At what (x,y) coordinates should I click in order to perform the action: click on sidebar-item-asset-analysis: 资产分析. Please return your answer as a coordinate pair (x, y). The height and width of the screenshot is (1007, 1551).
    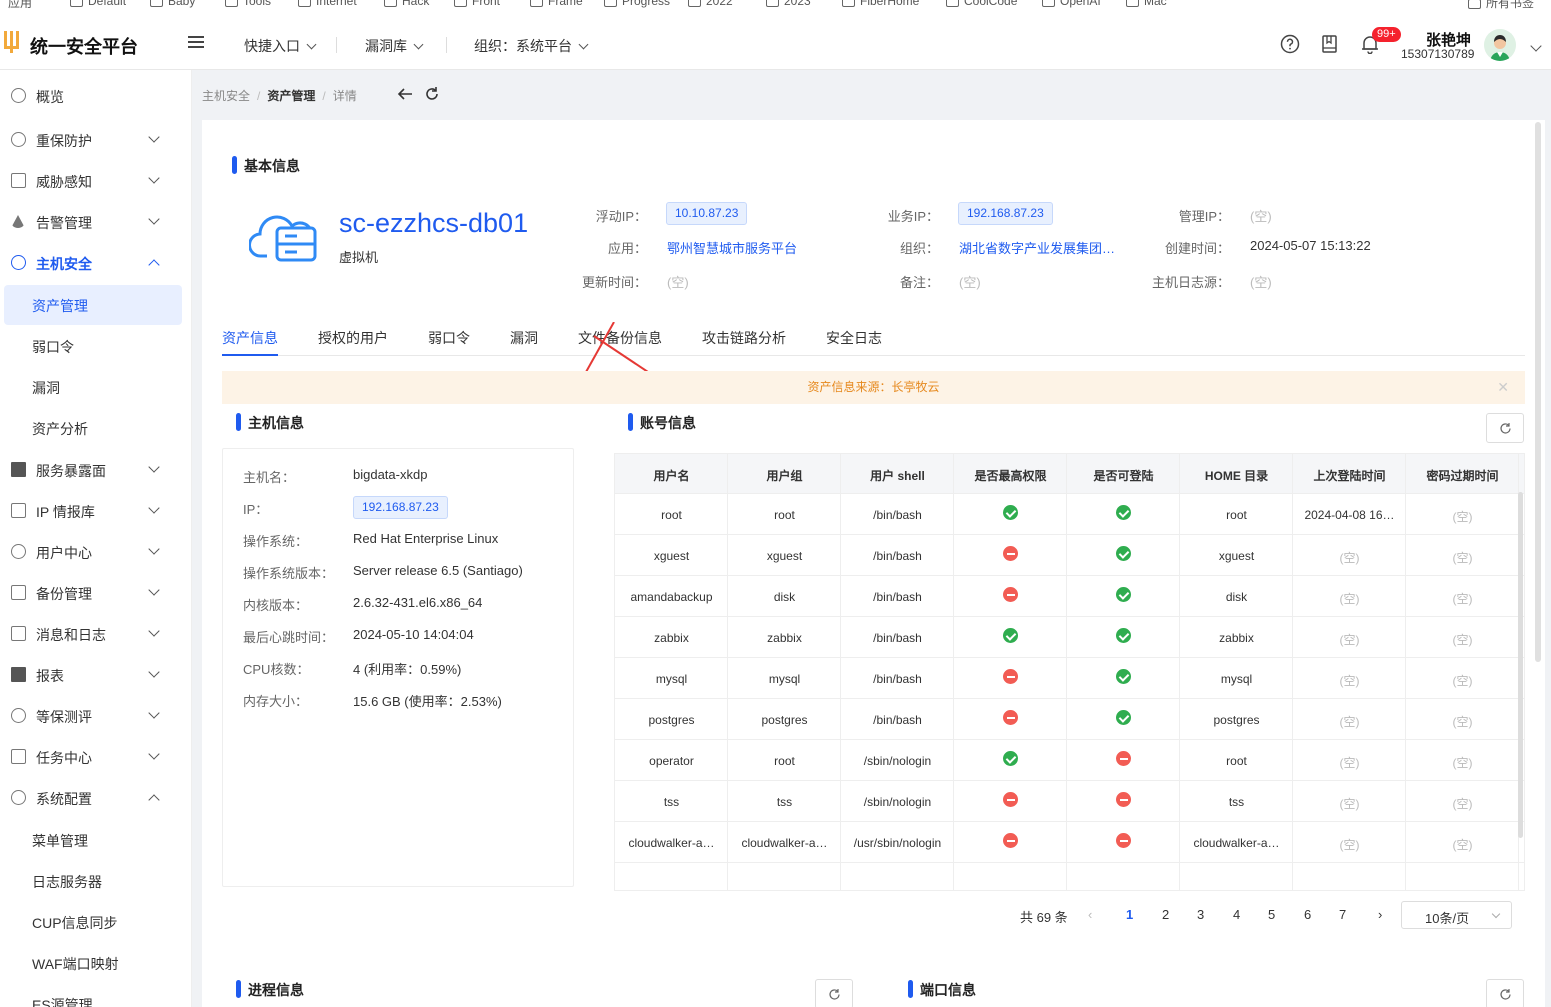
    Looking at the image, I should click on (96, 428).